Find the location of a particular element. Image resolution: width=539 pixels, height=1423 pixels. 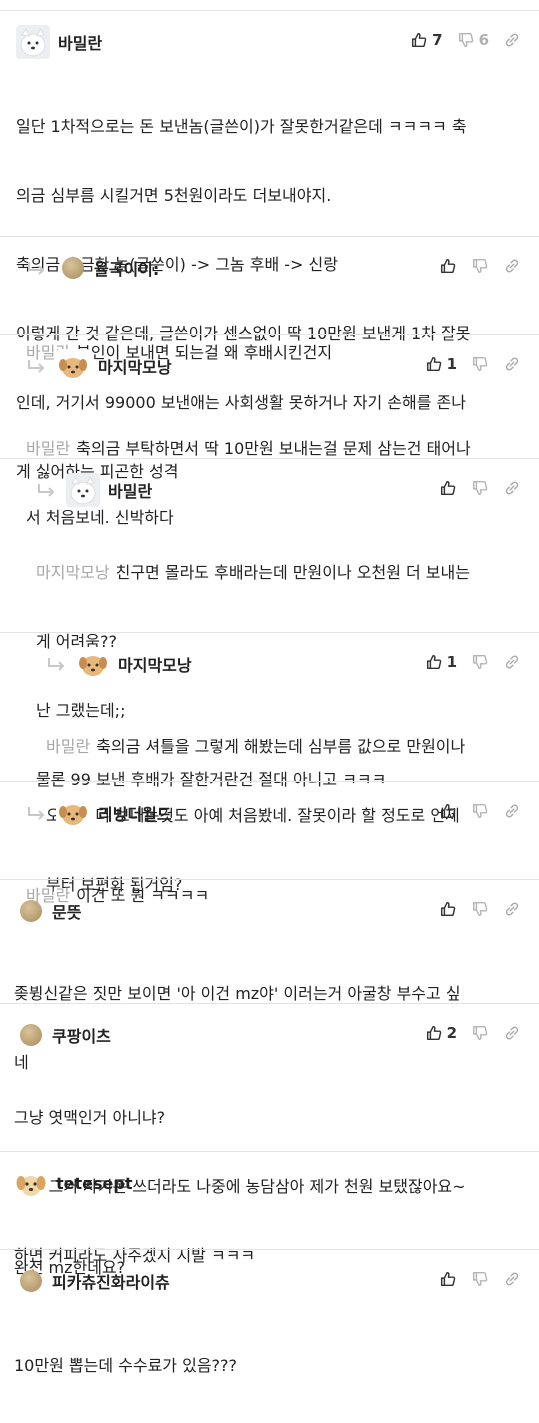

reply-comment: 리빙더월드 바밀란 이건 또 뭔 ㅋㅋㅋㅋ is located at coordinates (269, 843).